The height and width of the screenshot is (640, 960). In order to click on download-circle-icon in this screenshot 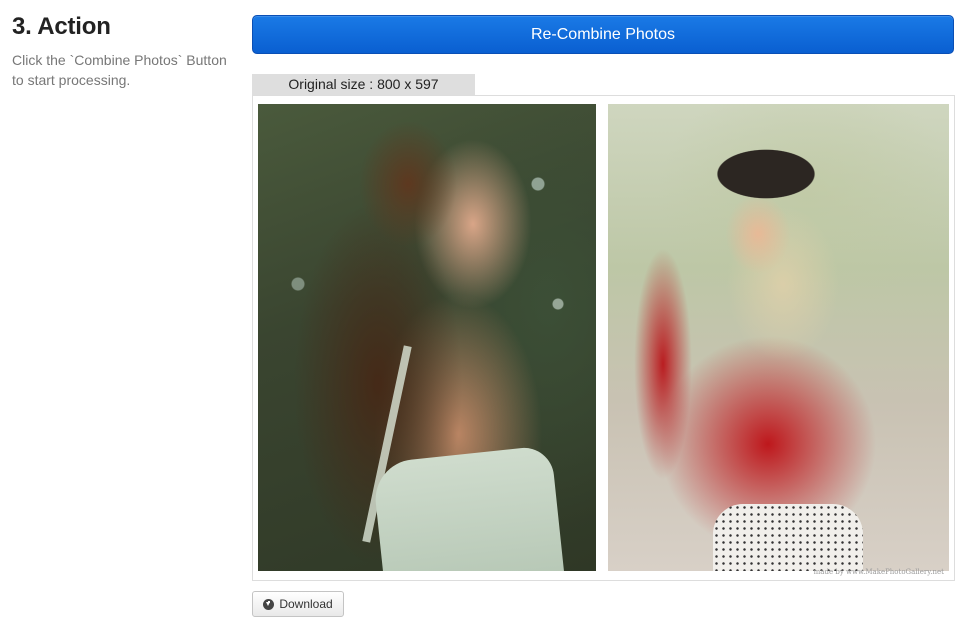, I will do `click(269, 604)`.